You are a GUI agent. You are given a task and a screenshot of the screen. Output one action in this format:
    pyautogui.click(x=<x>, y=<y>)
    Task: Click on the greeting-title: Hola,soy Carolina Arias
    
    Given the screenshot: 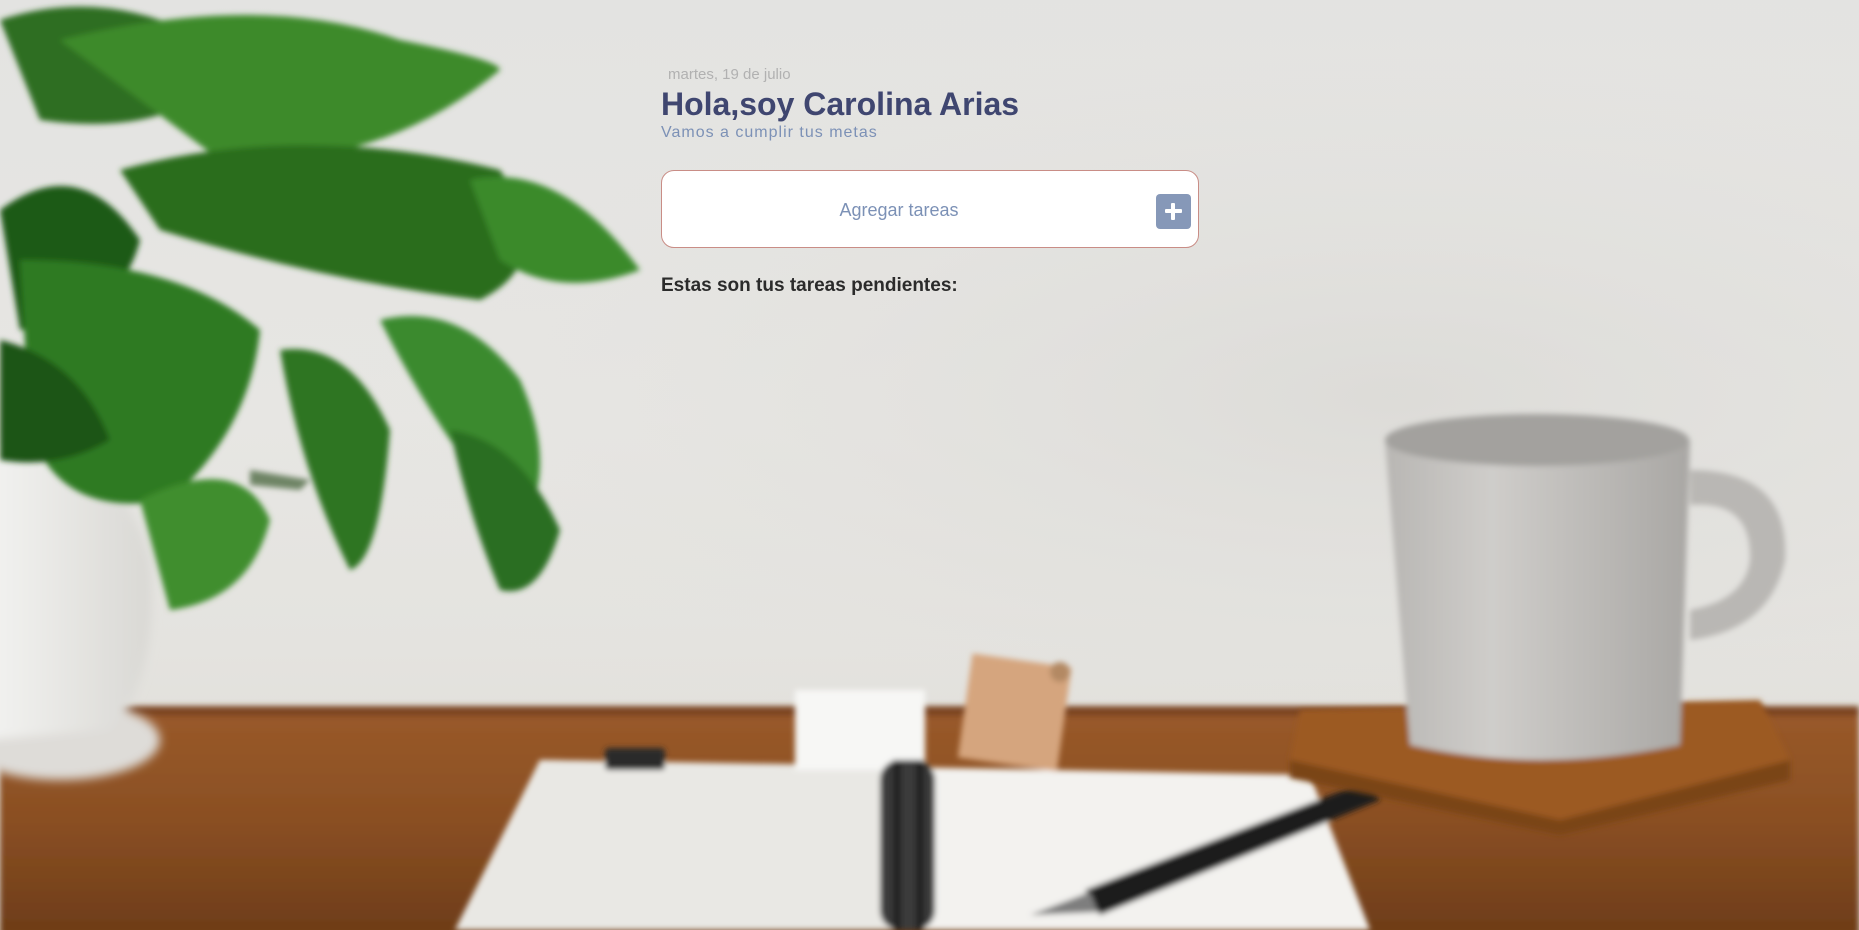 What is the action you would take?
    pyautogui.click(x=840, y=104)
    